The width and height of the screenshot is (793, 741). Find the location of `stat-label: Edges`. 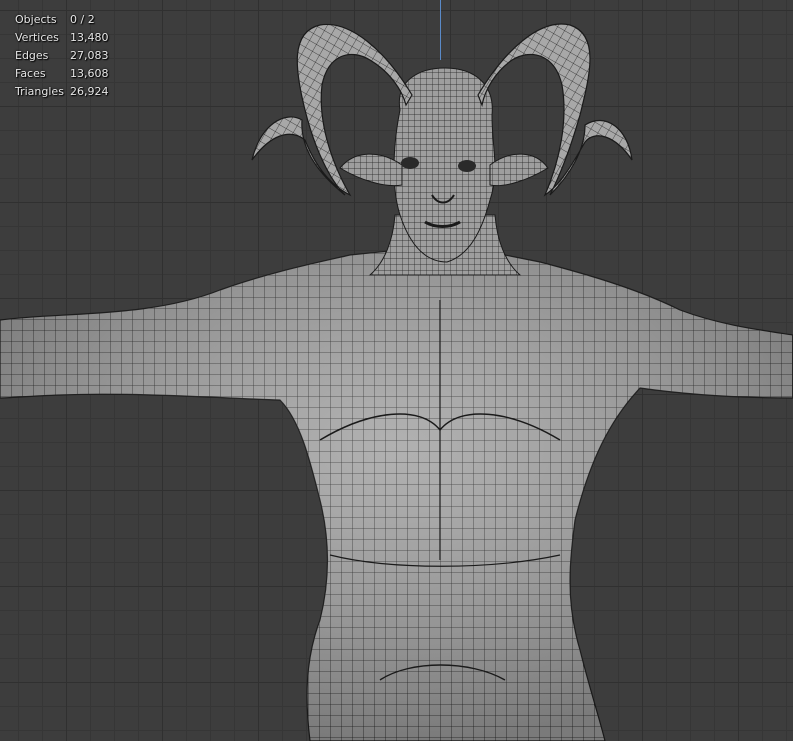

stat-label: Edges is located at coordinates (32, 55).